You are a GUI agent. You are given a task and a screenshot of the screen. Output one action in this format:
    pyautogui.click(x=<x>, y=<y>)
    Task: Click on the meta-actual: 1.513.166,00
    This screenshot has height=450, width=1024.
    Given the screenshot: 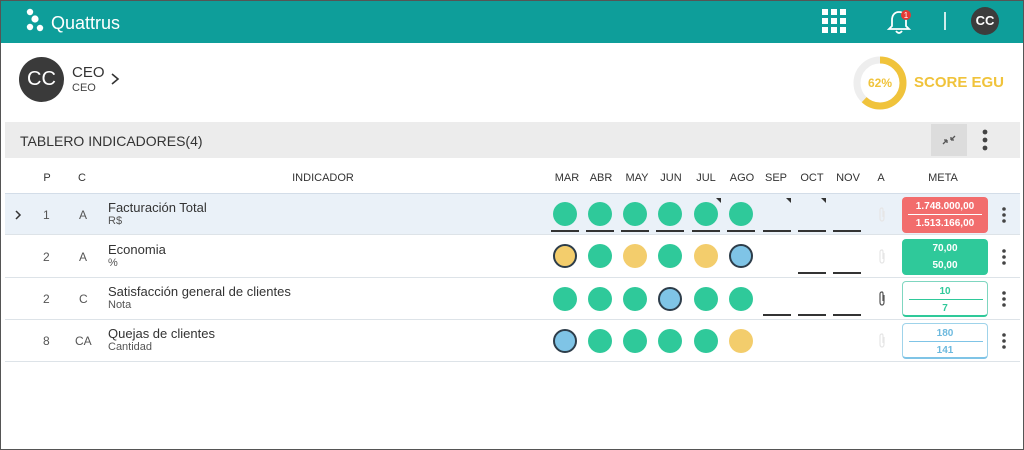 What is the action you would take?
    pyautogui.click(x=945, y=223)
    